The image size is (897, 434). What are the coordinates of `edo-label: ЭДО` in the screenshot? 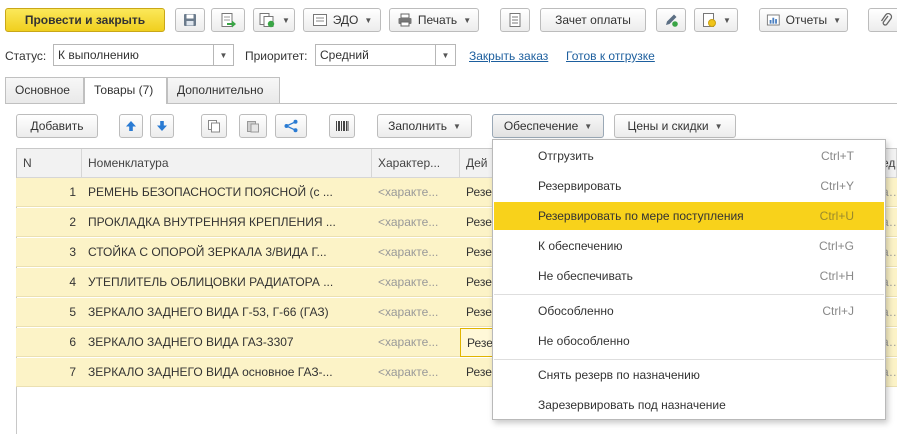 It's located at (345, 20).